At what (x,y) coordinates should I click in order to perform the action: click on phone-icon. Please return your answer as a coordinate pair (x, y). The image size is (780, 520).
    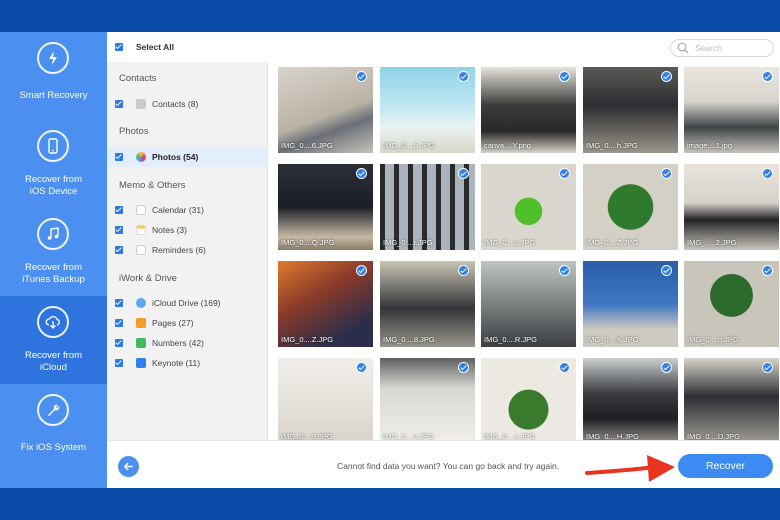
    Looking at the image, I should click on (53, 146).